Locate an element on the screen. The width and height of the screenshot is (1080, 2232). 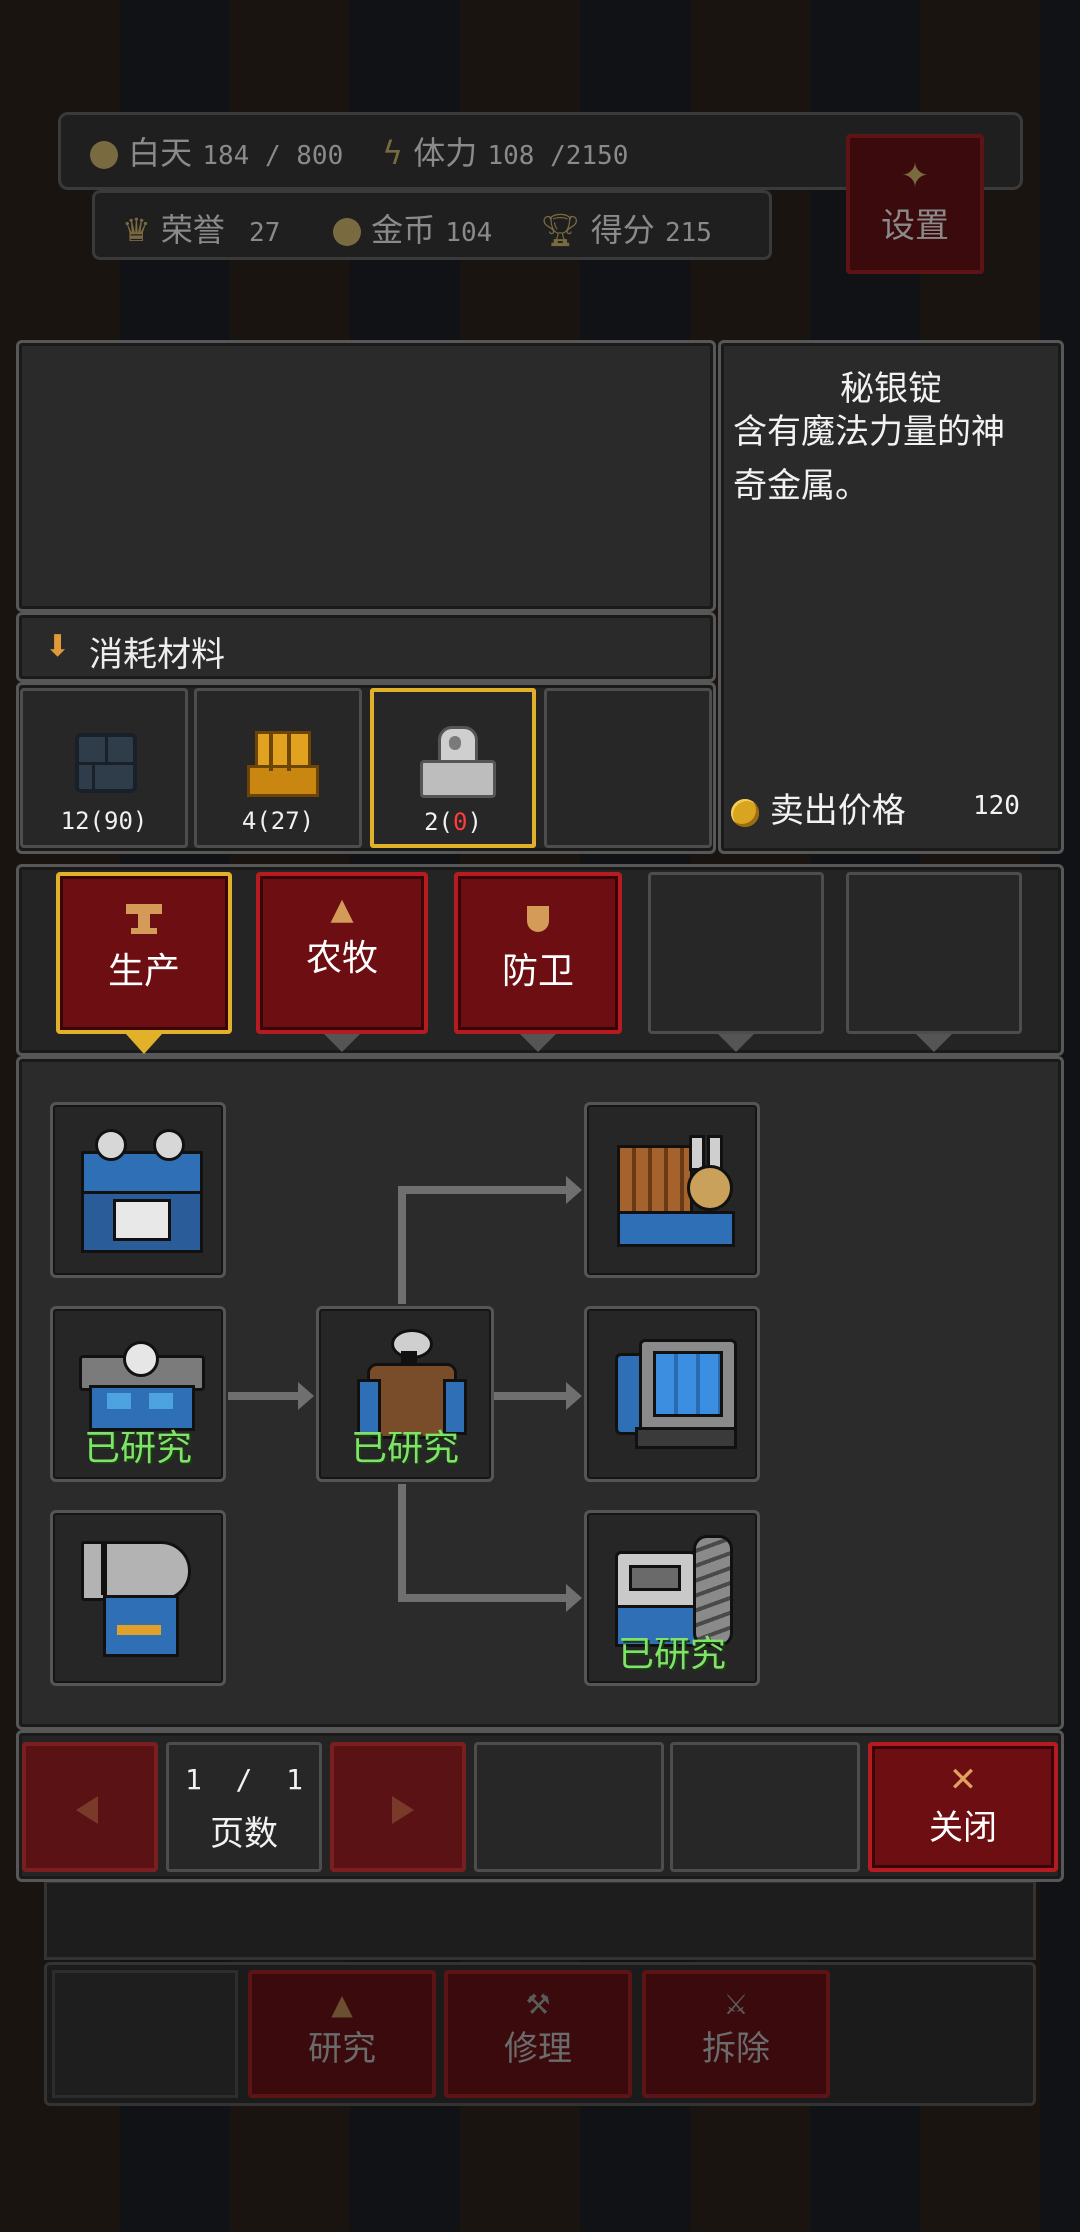
score-value: 215 is located at coordinates (688, 233).